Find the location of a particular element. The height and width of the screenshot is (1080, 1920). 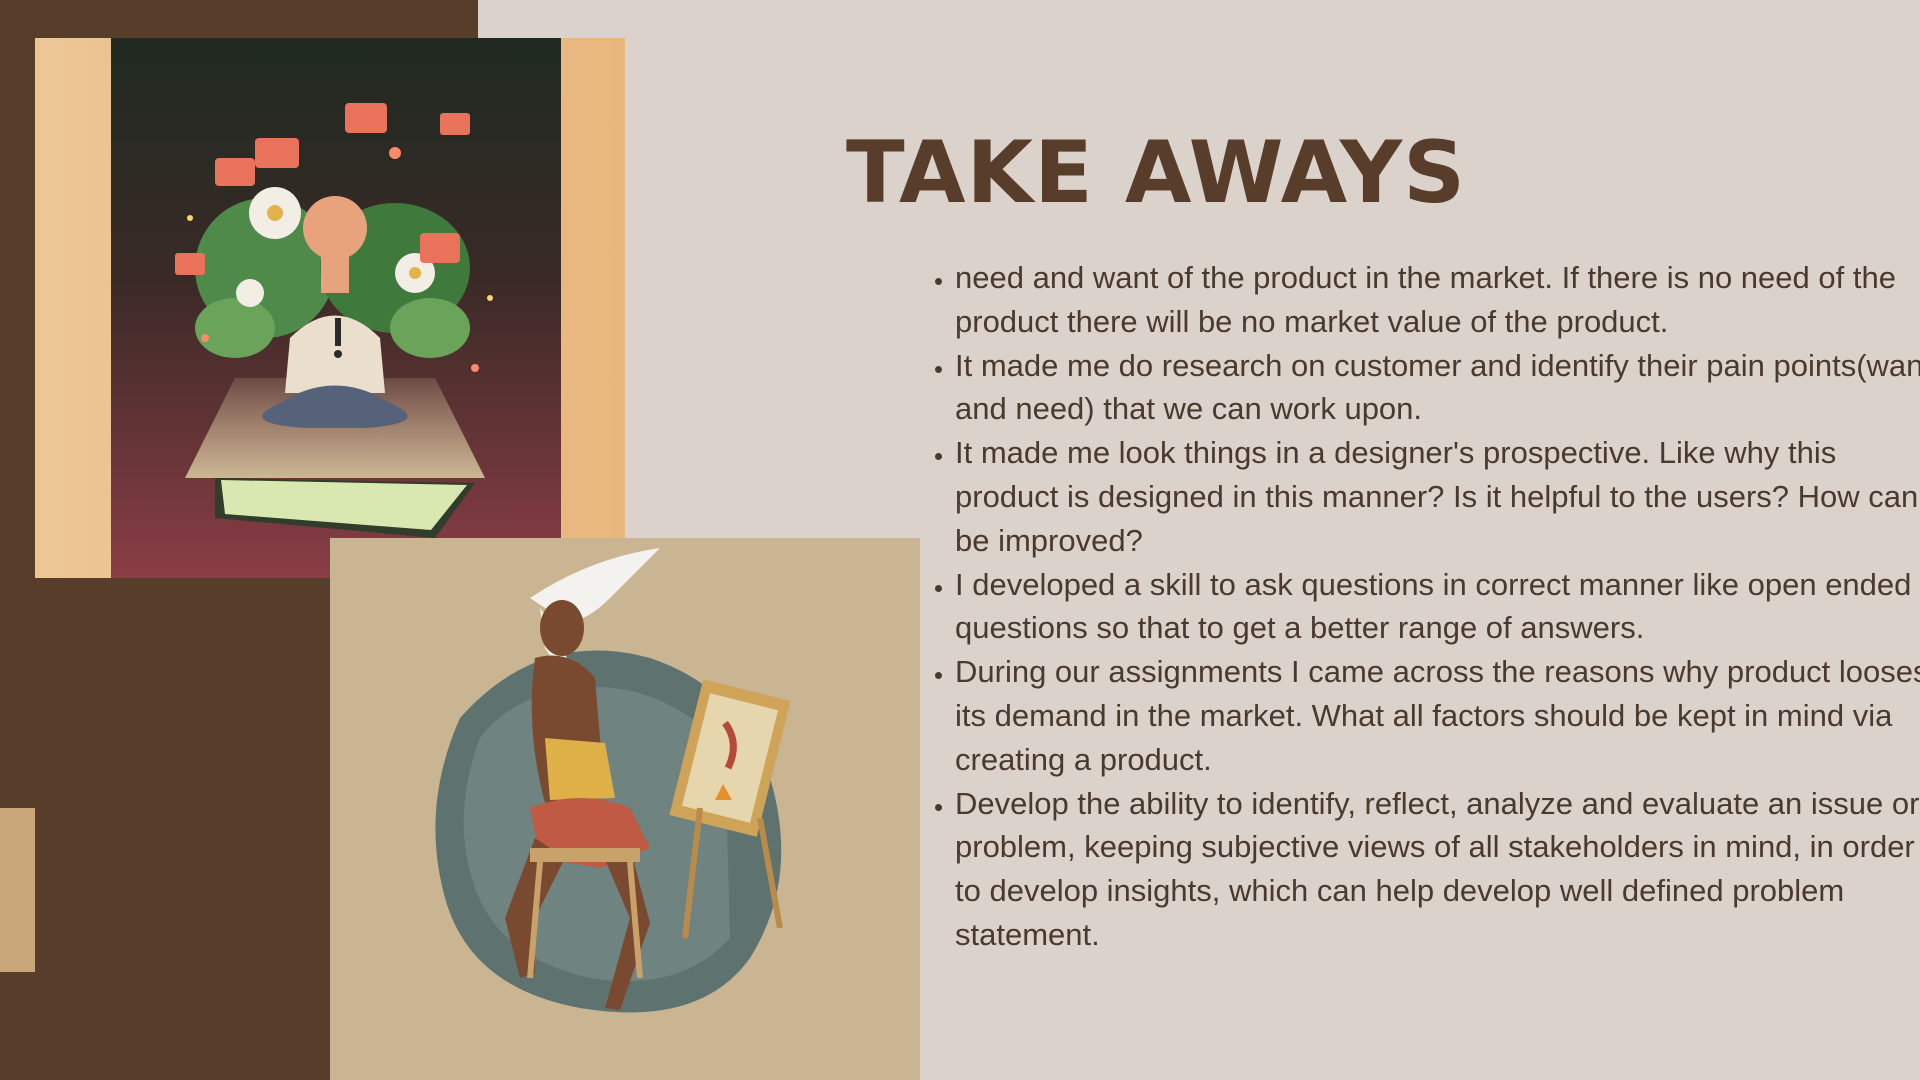

slide-title: TAKE AWAYS is located at coordinates (1156, 173).